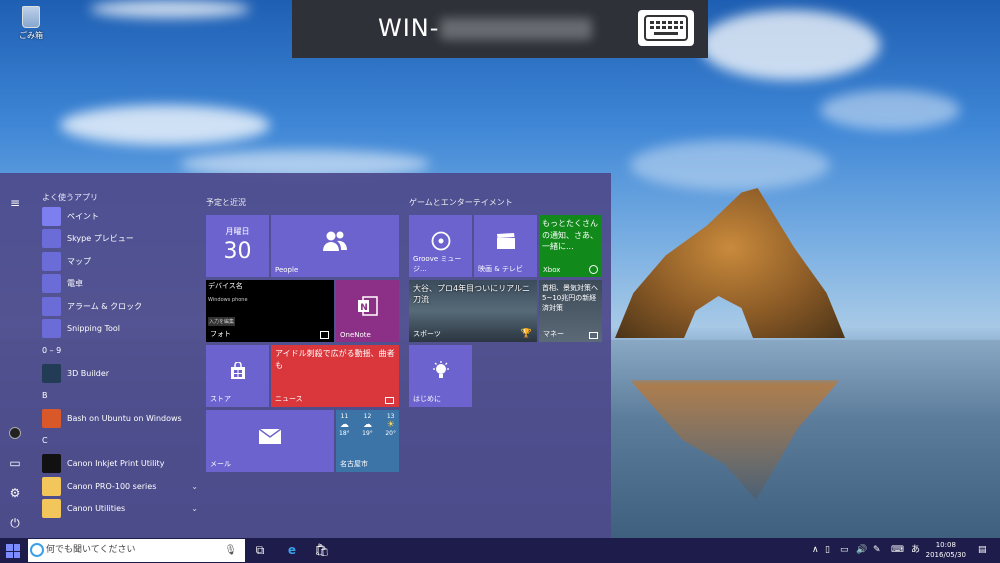 The height and width of the screenshot is (563, 1000). I want to click on ime-indicator: あ, so click(915, 550).